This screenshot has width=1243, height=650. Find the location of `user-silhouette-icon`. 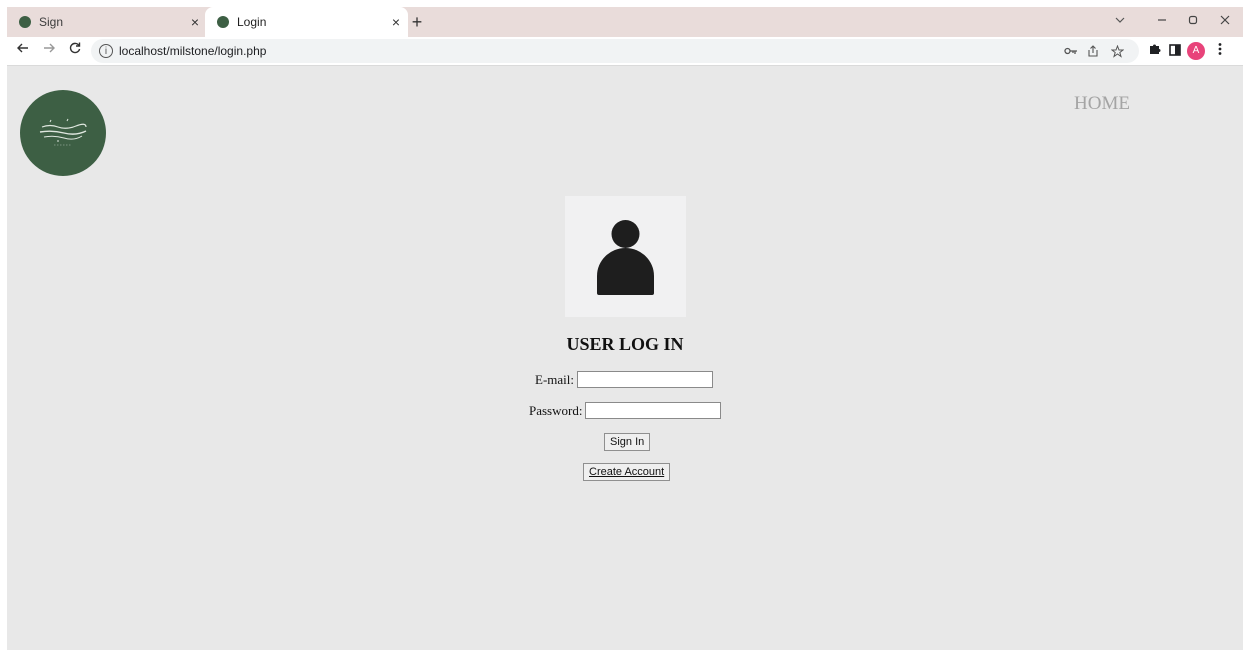

user-silhouette-icon is located at coordinates (625, 257).